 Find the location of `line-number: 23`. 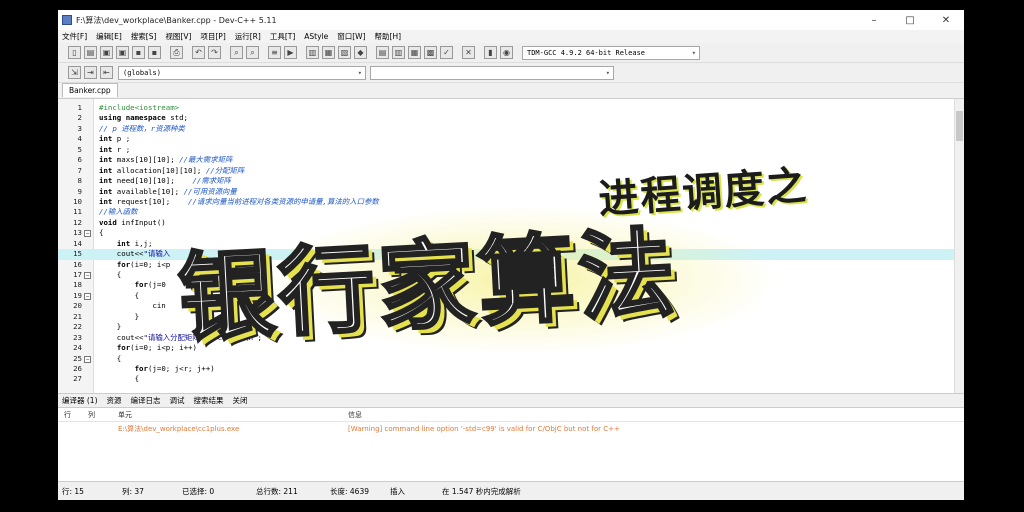

line-number: 23 is located at coordinates (77, 337).